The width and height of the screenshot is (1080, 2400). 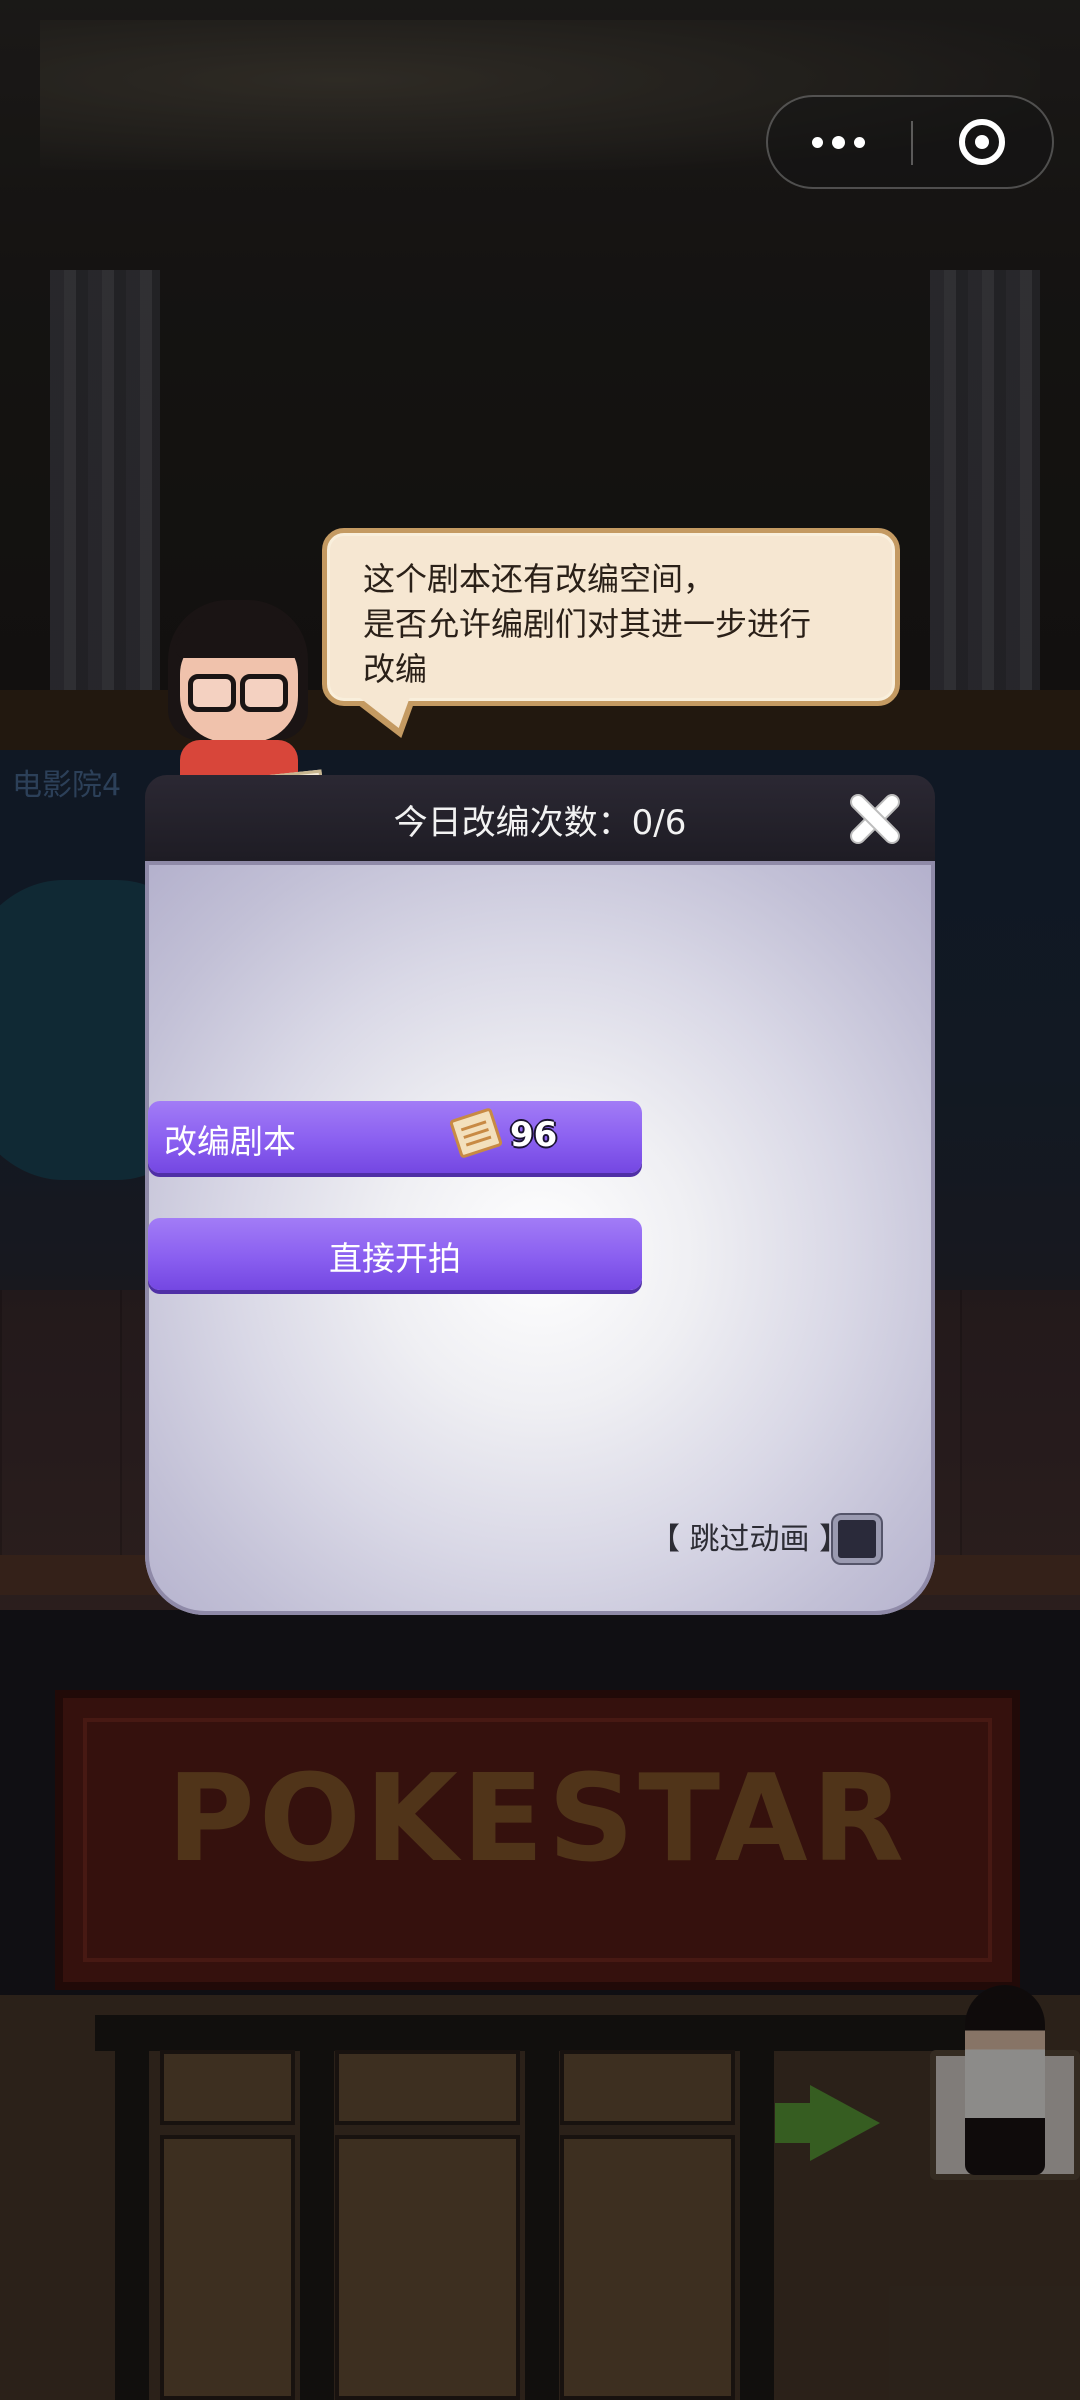 What do you see at coordinates (539, 579) in the screenshot?
I see `speech-line: 这个剧本还有改编空间，` at bounding box center [539, 579].